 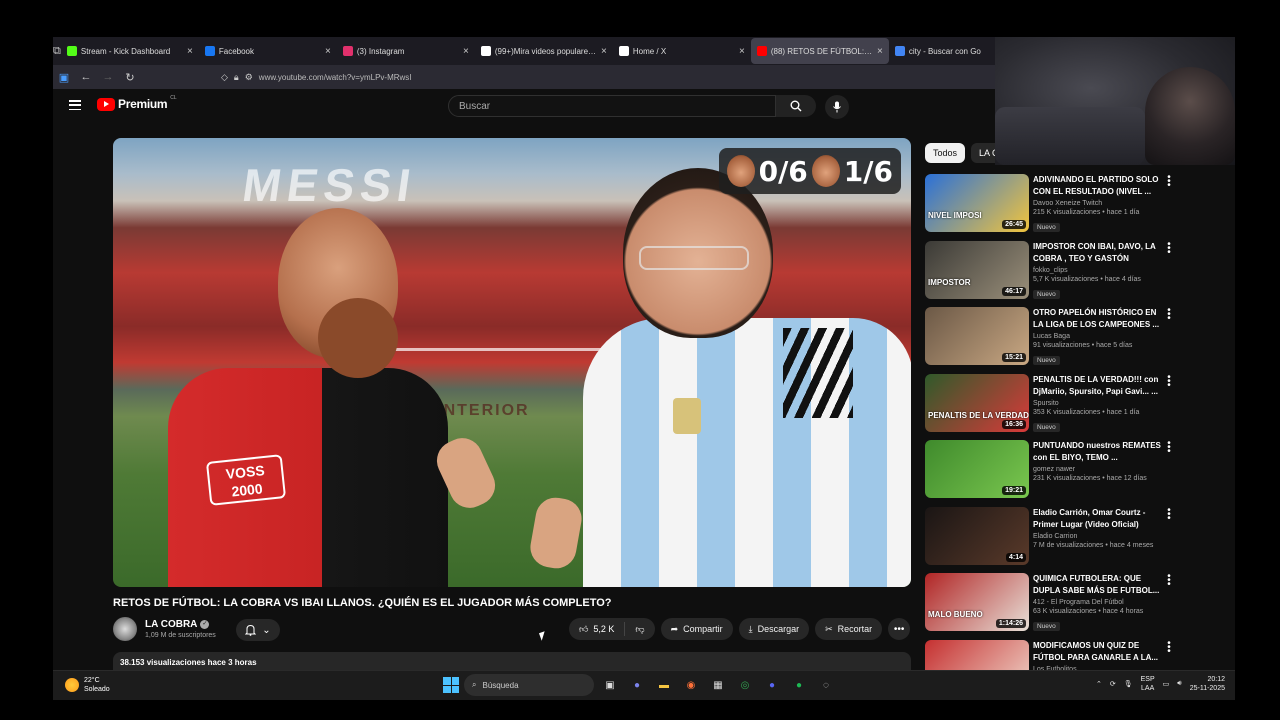 What do you see at coordinates (610, 685) in the screenshot?
I see `task-view-icon: ▣` at bounding box center [610, 685].